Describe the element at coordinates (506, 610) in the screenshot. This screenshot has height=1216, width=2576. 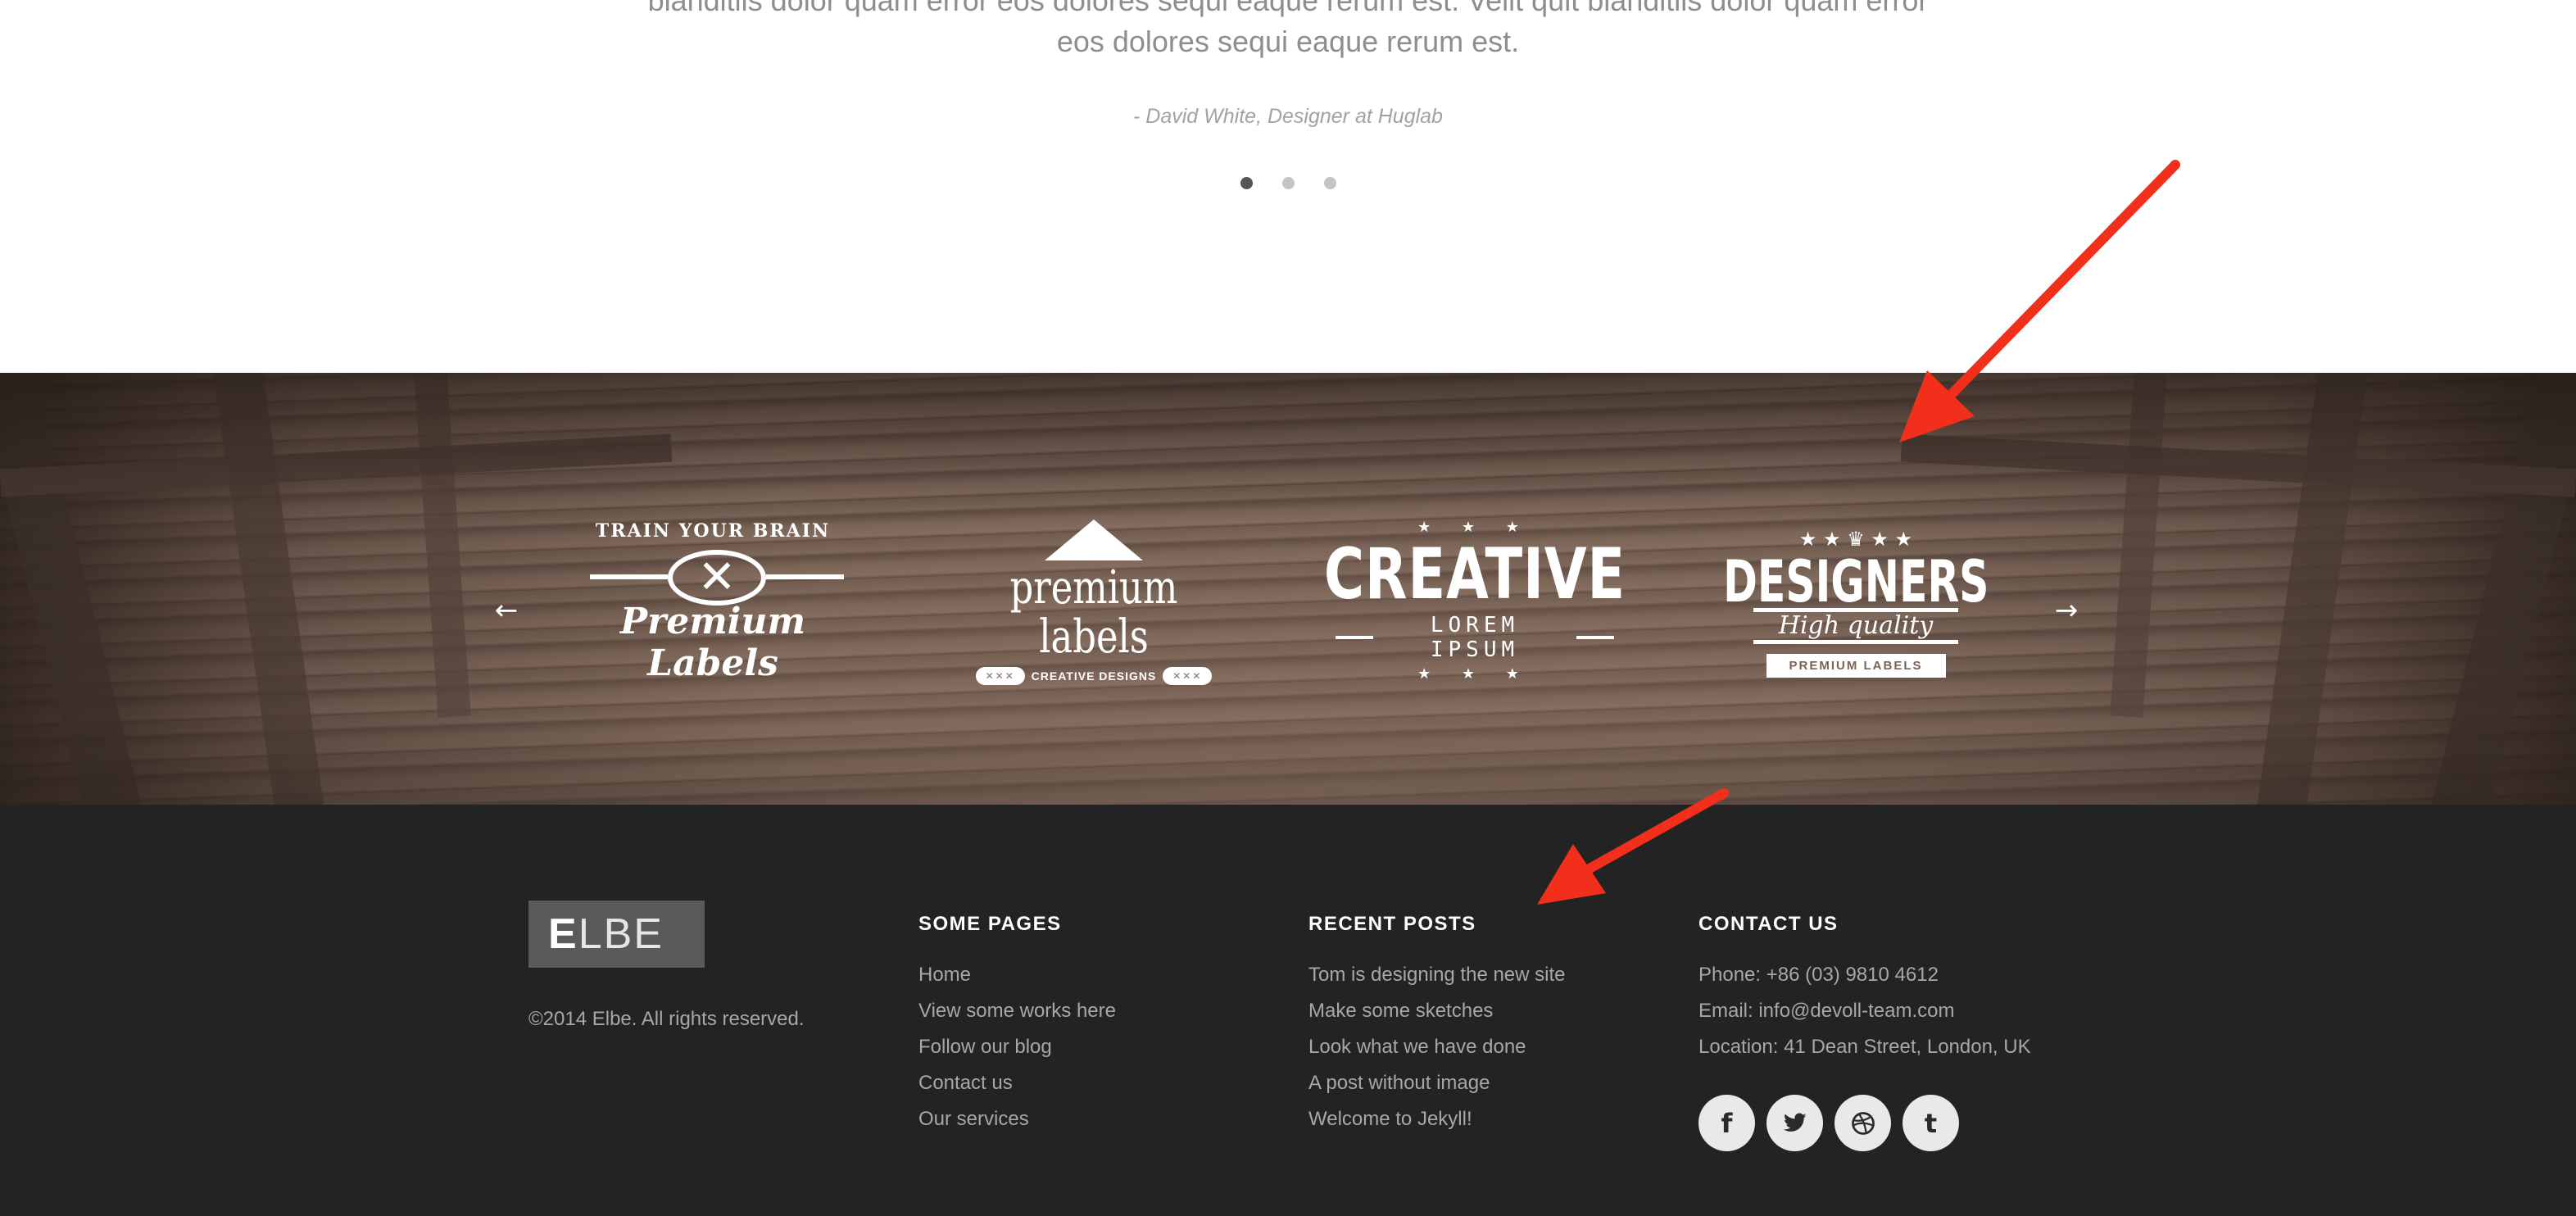
I see `carousel-prev-button: ←` at that location.